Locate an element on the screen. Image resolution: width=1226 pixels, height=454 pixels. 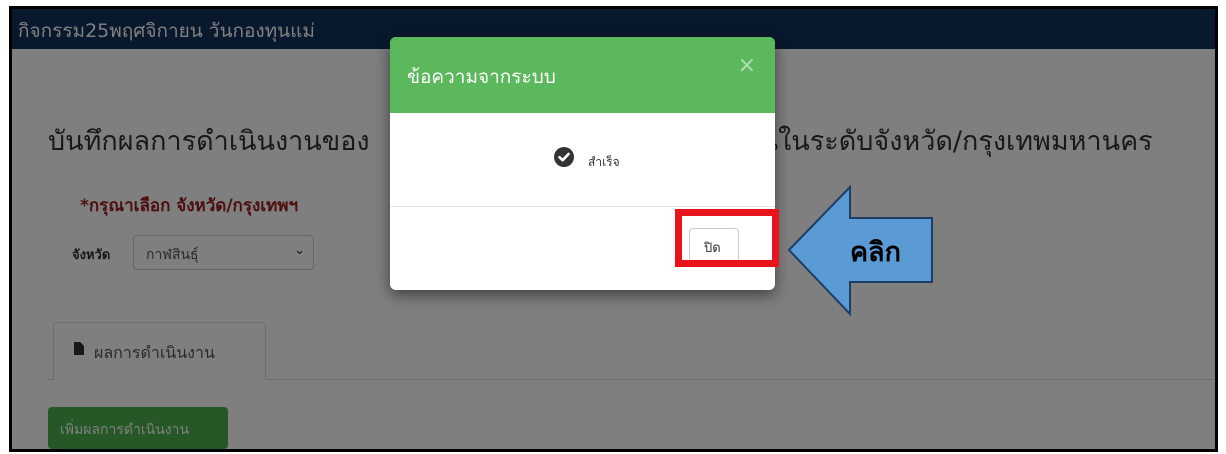
close-icon: × is located at coordinates (747, 65).